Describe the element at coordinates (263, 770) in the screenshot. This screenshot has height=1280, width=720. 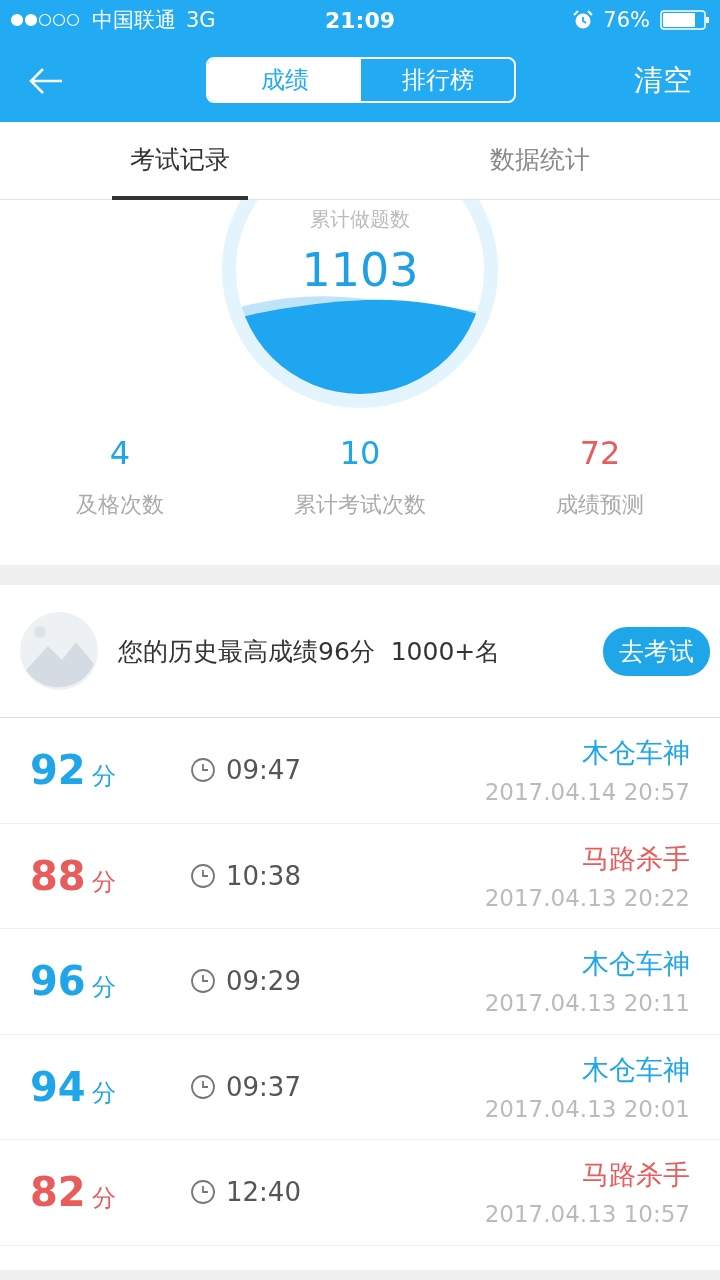
I see `duration: 09:47` at that location.